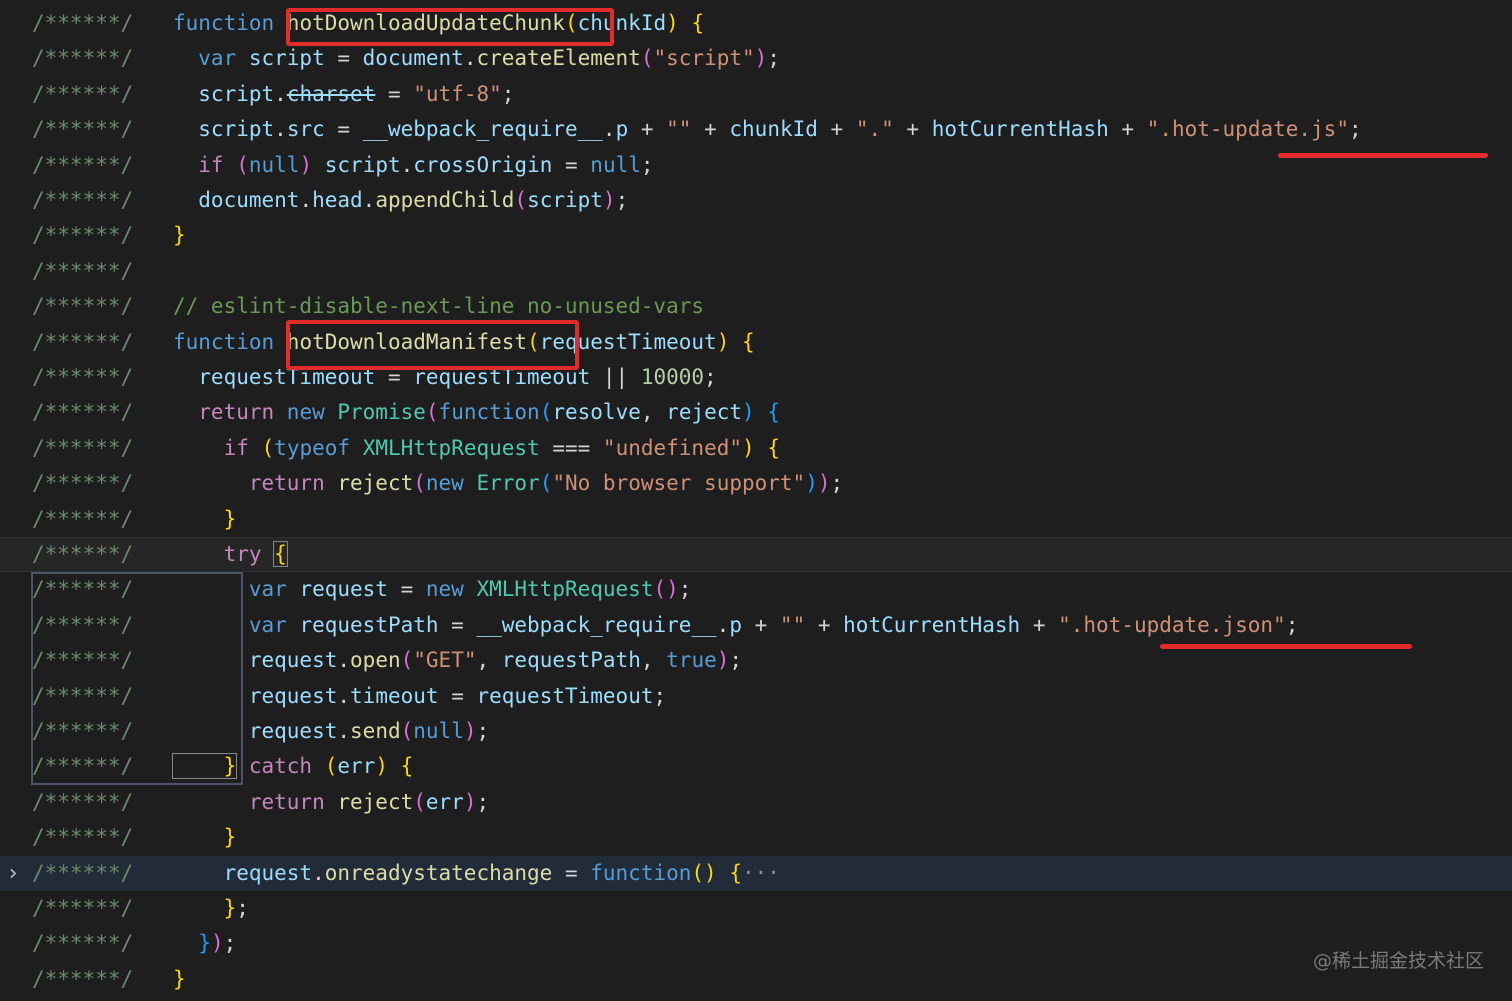 Image resolution: width=1512 pixels, height=1001 pixels. I want to click on code-line: /******/ return reject(err);, so click(756, 802).